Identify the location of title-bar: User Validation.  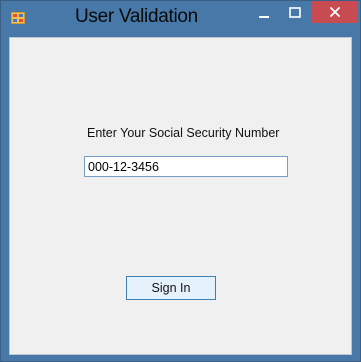
(180, 18).